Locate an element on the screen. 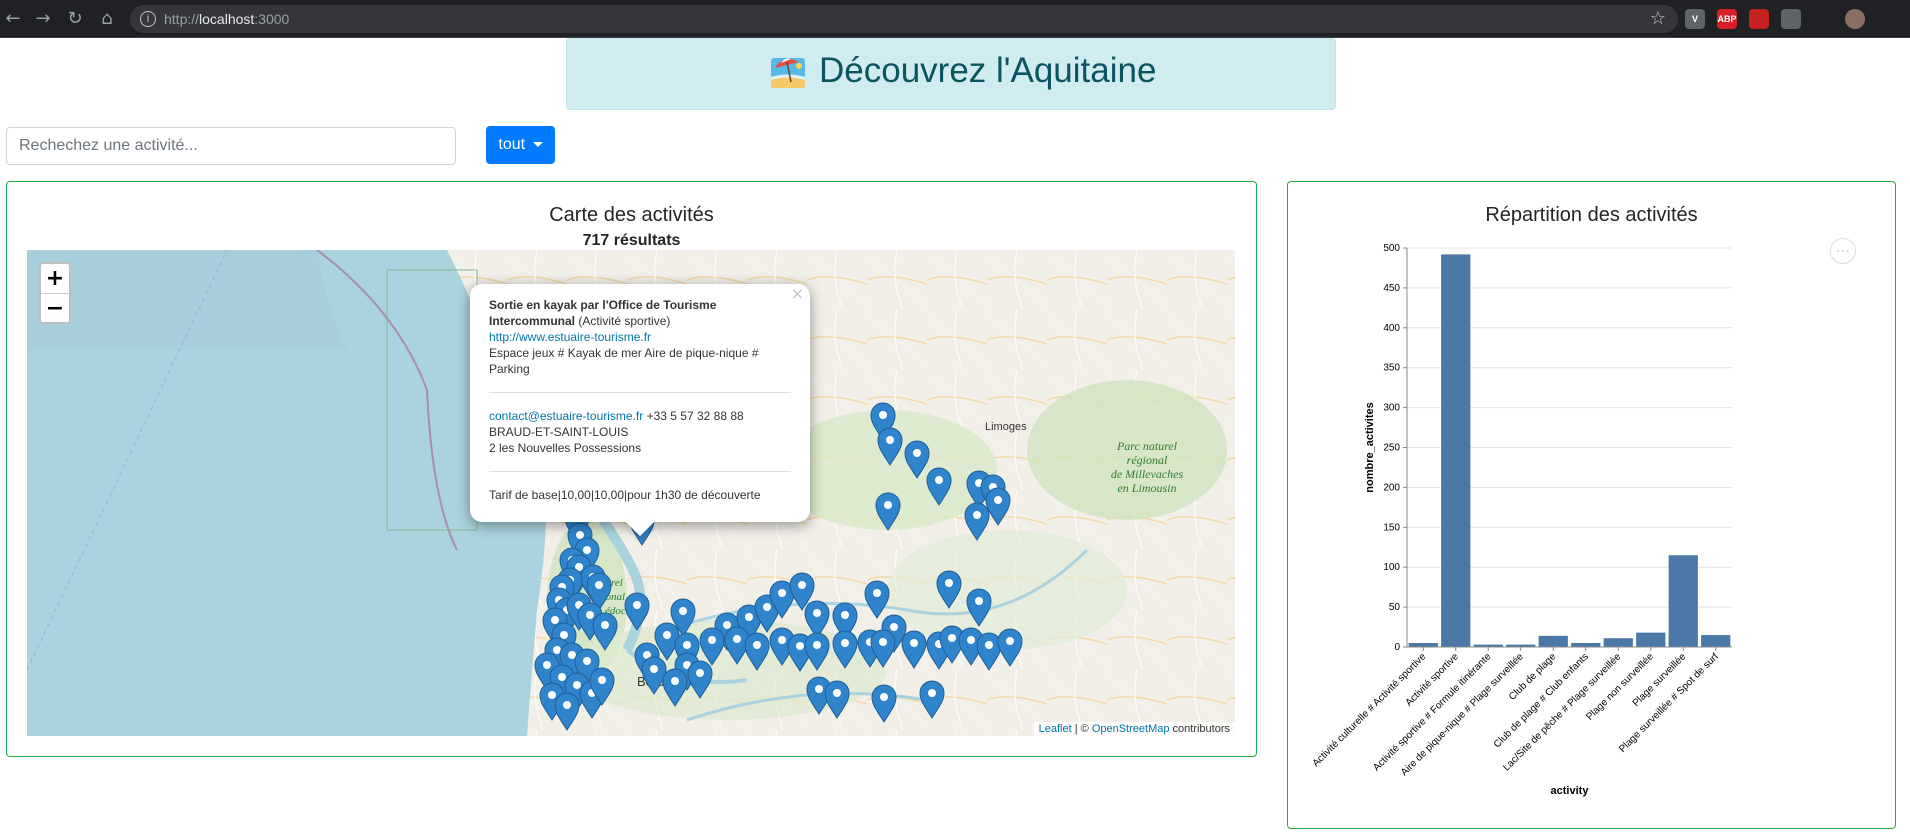 The width and height of the screenshot is (1910, 838). chart-actions-menu-button: ··· is located at coordinates (1843, 251).